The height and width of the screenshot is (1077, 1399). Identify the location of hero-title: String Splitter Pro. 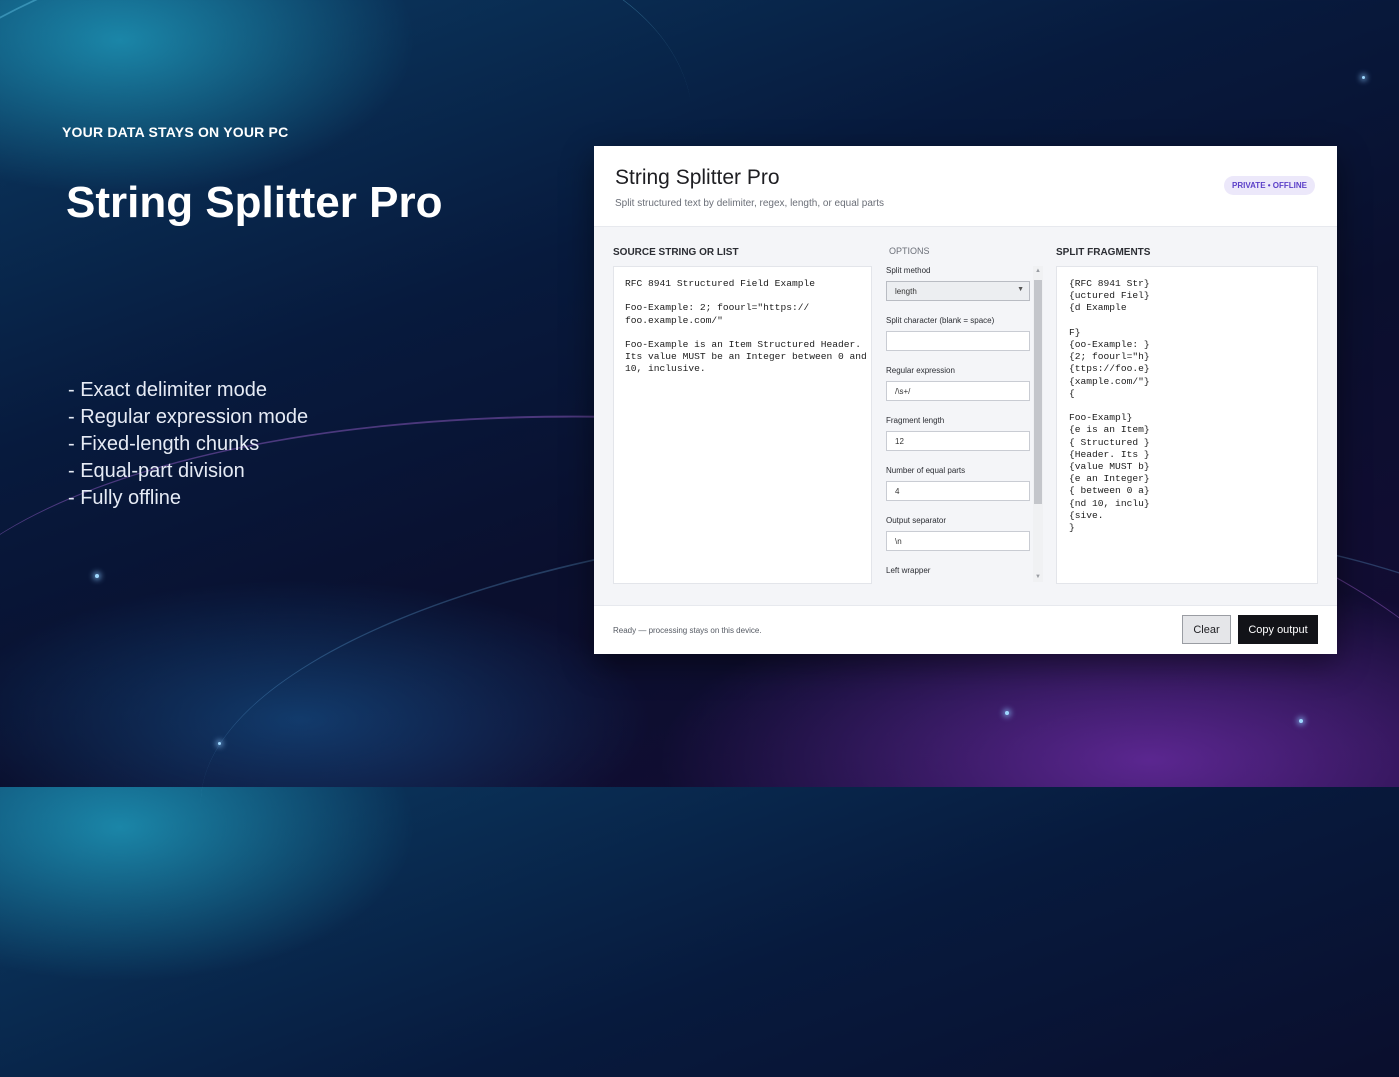
(254, 202).